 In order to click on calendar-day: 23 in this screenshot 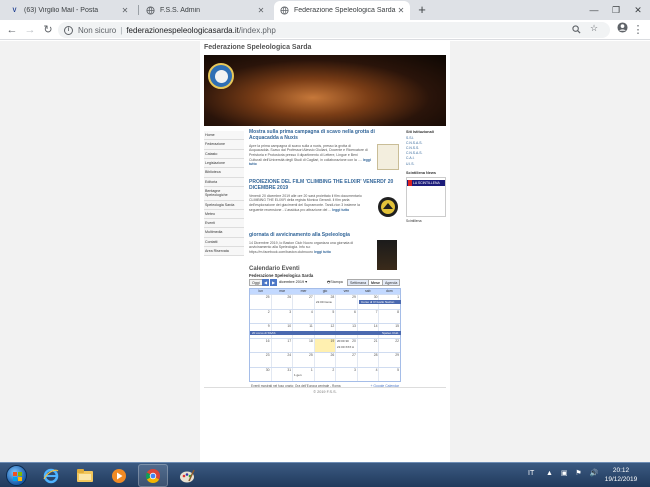, I will do `click(260, 360)`.